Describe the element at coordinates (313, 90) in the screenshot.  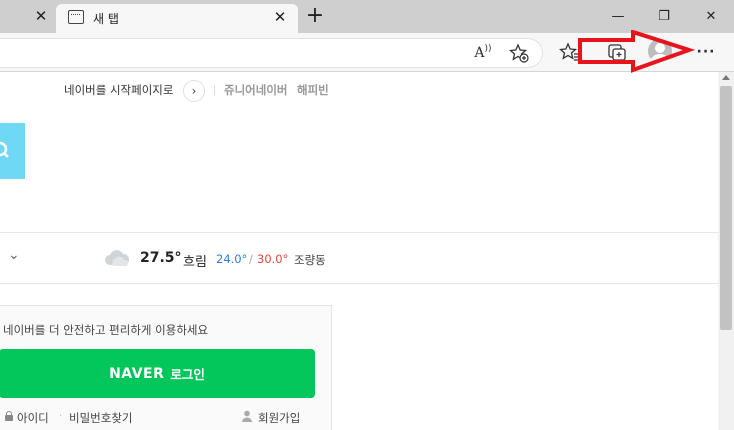
I see `happybean-link: 해피빈` at that location.